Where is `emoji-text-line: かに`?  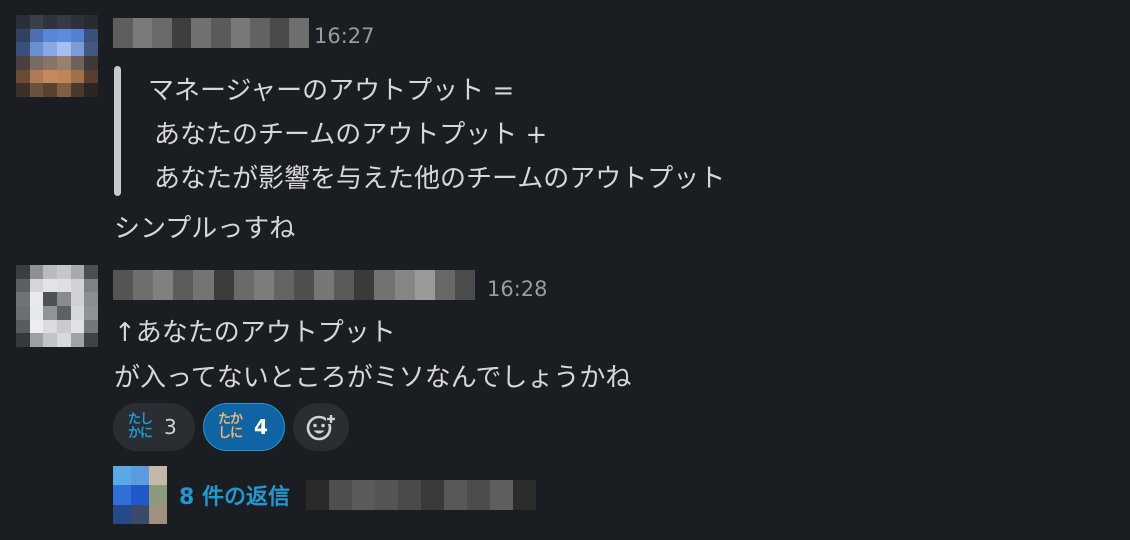 emoji-text-line: かに is located at coordinates (140, 433).